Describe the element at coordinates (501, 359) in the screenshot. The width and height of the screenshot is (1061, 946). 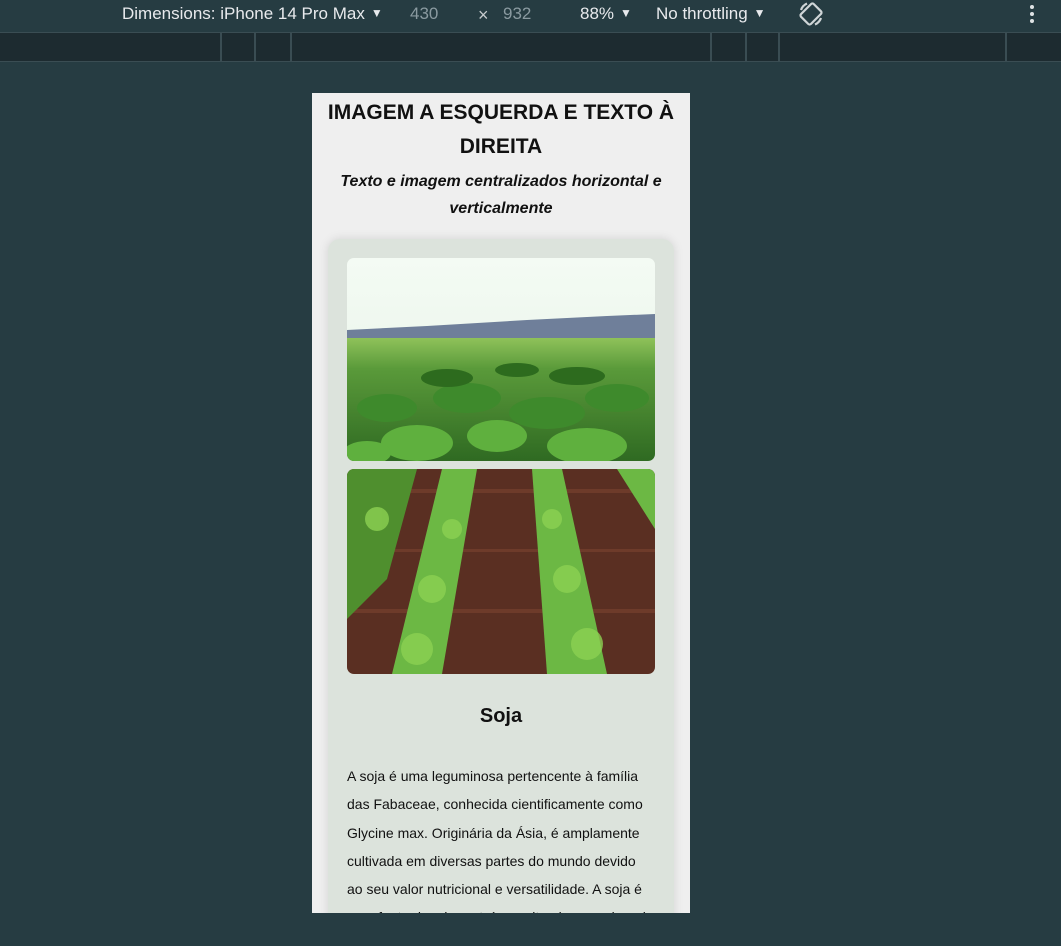
I see `soybean-field-photo` at that location.